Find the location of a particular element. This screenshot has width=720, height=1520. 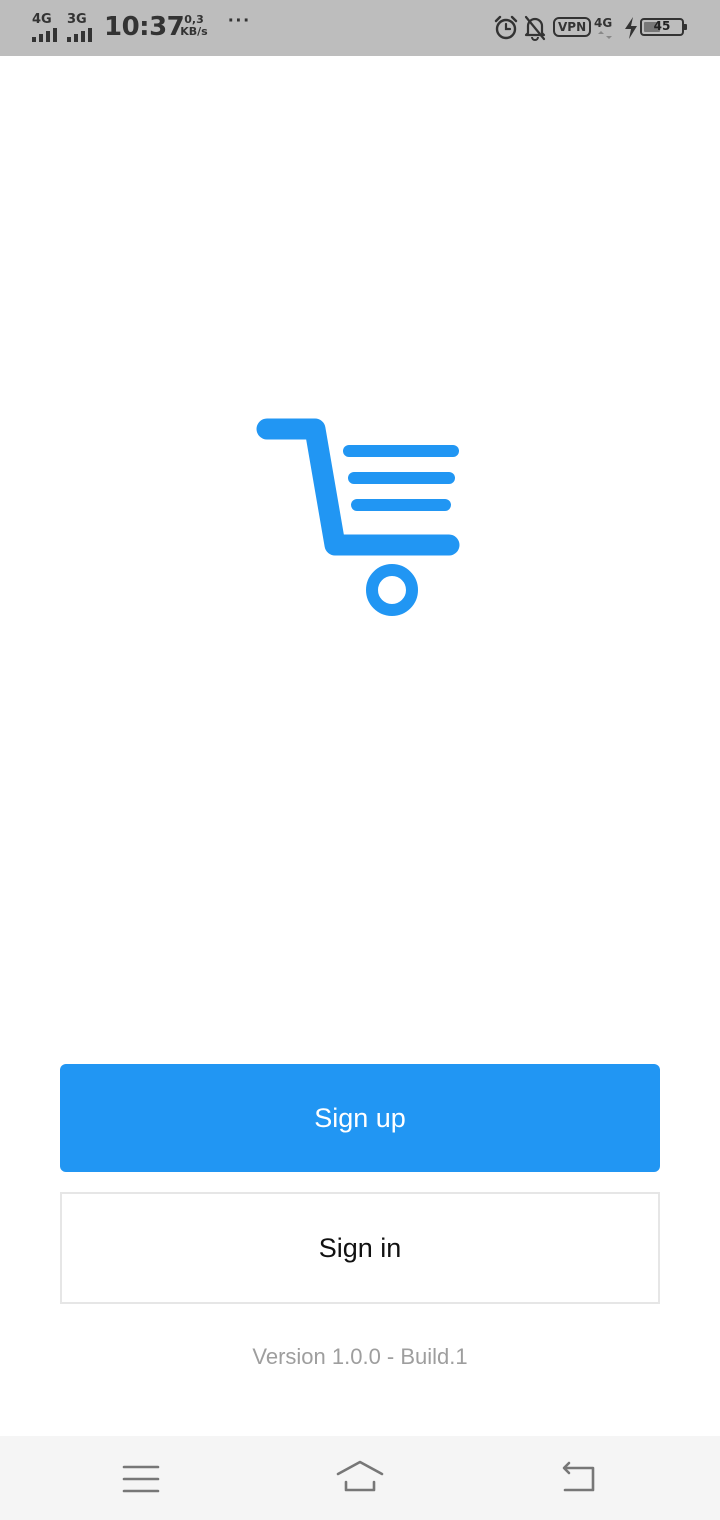

version-text: Version 1.0.0 - Build.1 is located at coordinates (360, 1356).